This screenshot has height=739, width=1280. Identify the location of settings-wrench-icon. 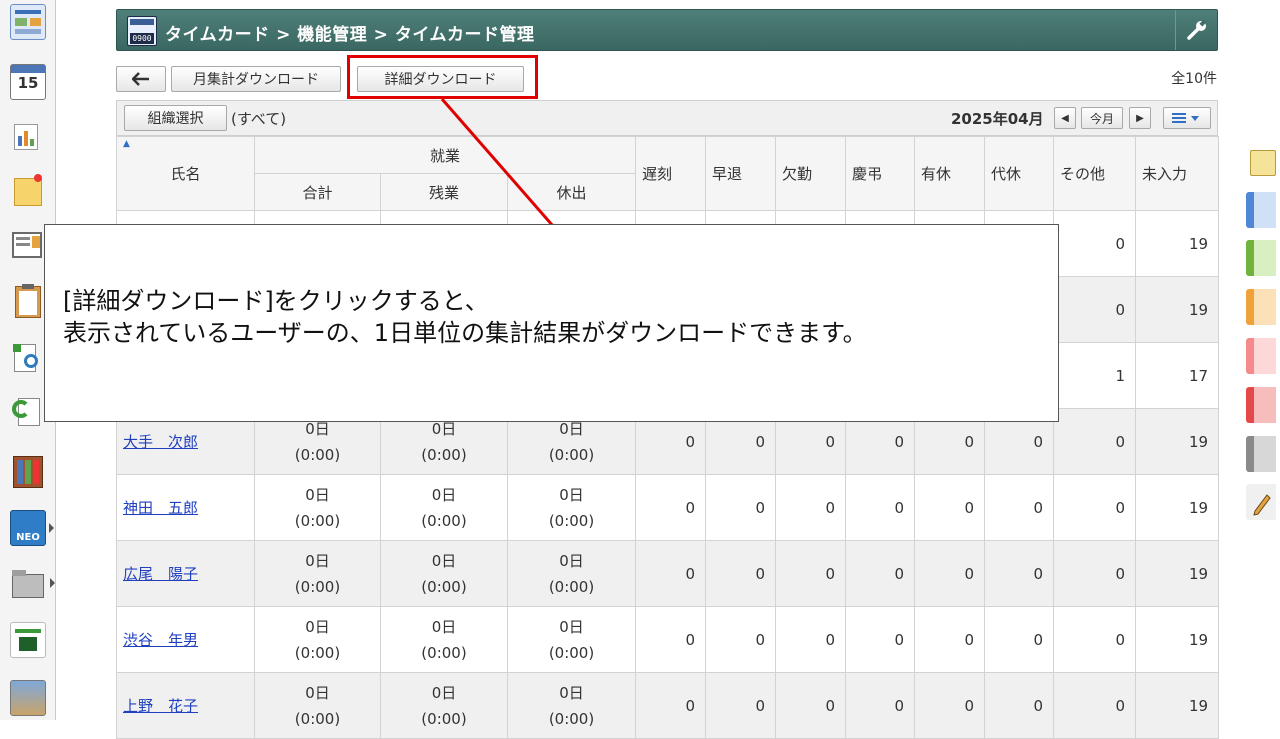
(1196, 30).